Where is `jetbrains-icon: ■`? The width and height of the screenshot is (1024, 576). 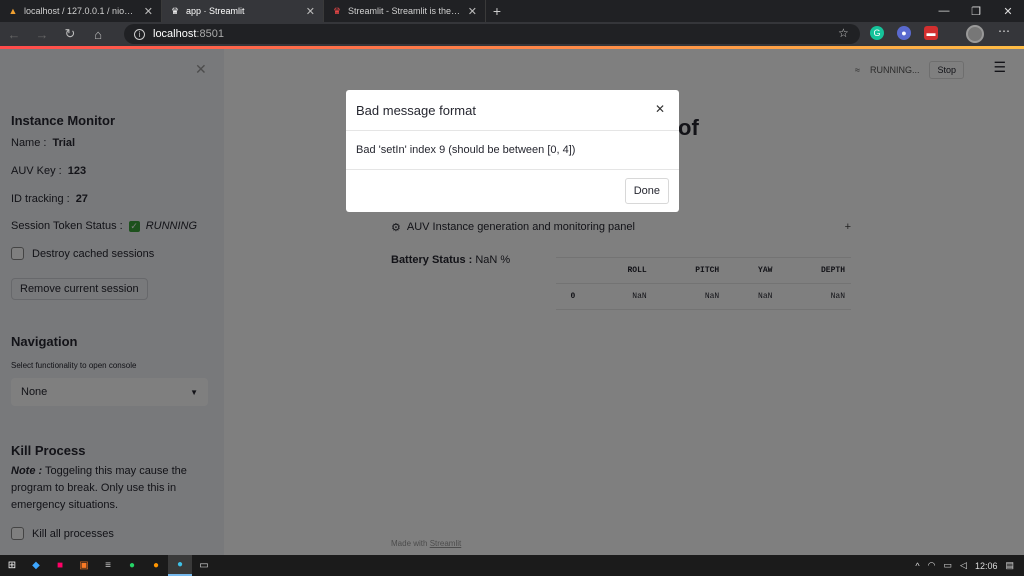
jetbrains-icon: ■ is located at coordinates (60, 565).